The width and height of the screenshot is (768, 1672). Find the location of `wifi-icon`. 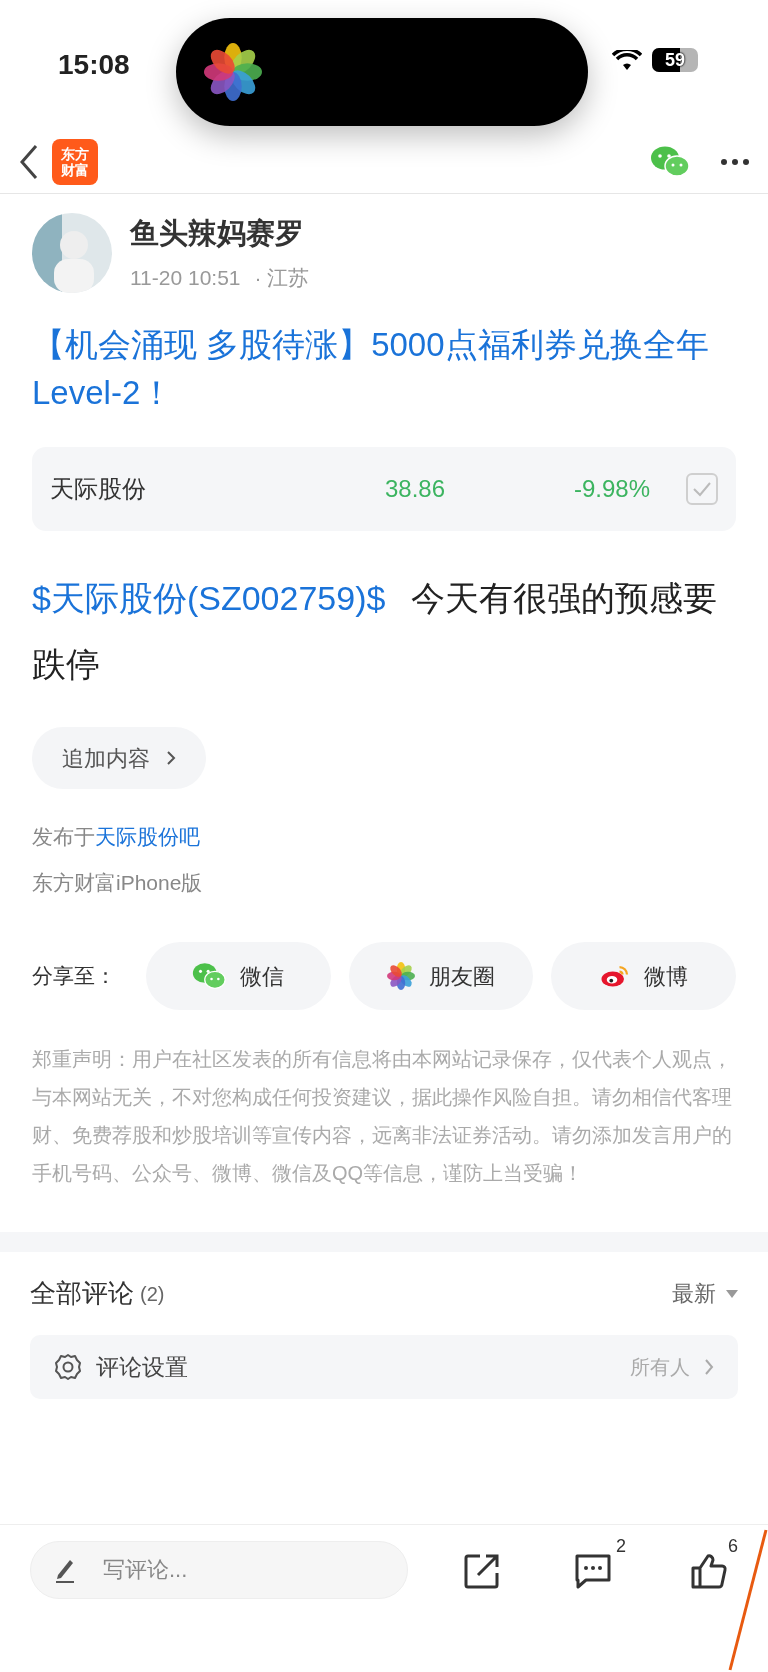

wifi-icon is located at coordinates (627, 61).